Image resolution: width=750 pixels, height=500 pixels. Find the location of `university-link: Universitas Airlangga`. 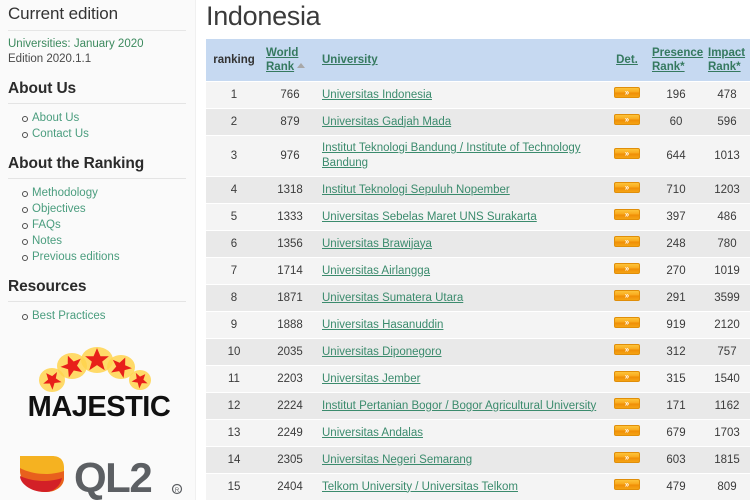

university-link: Universitas Airlangga is located at coordinates (376, 271).